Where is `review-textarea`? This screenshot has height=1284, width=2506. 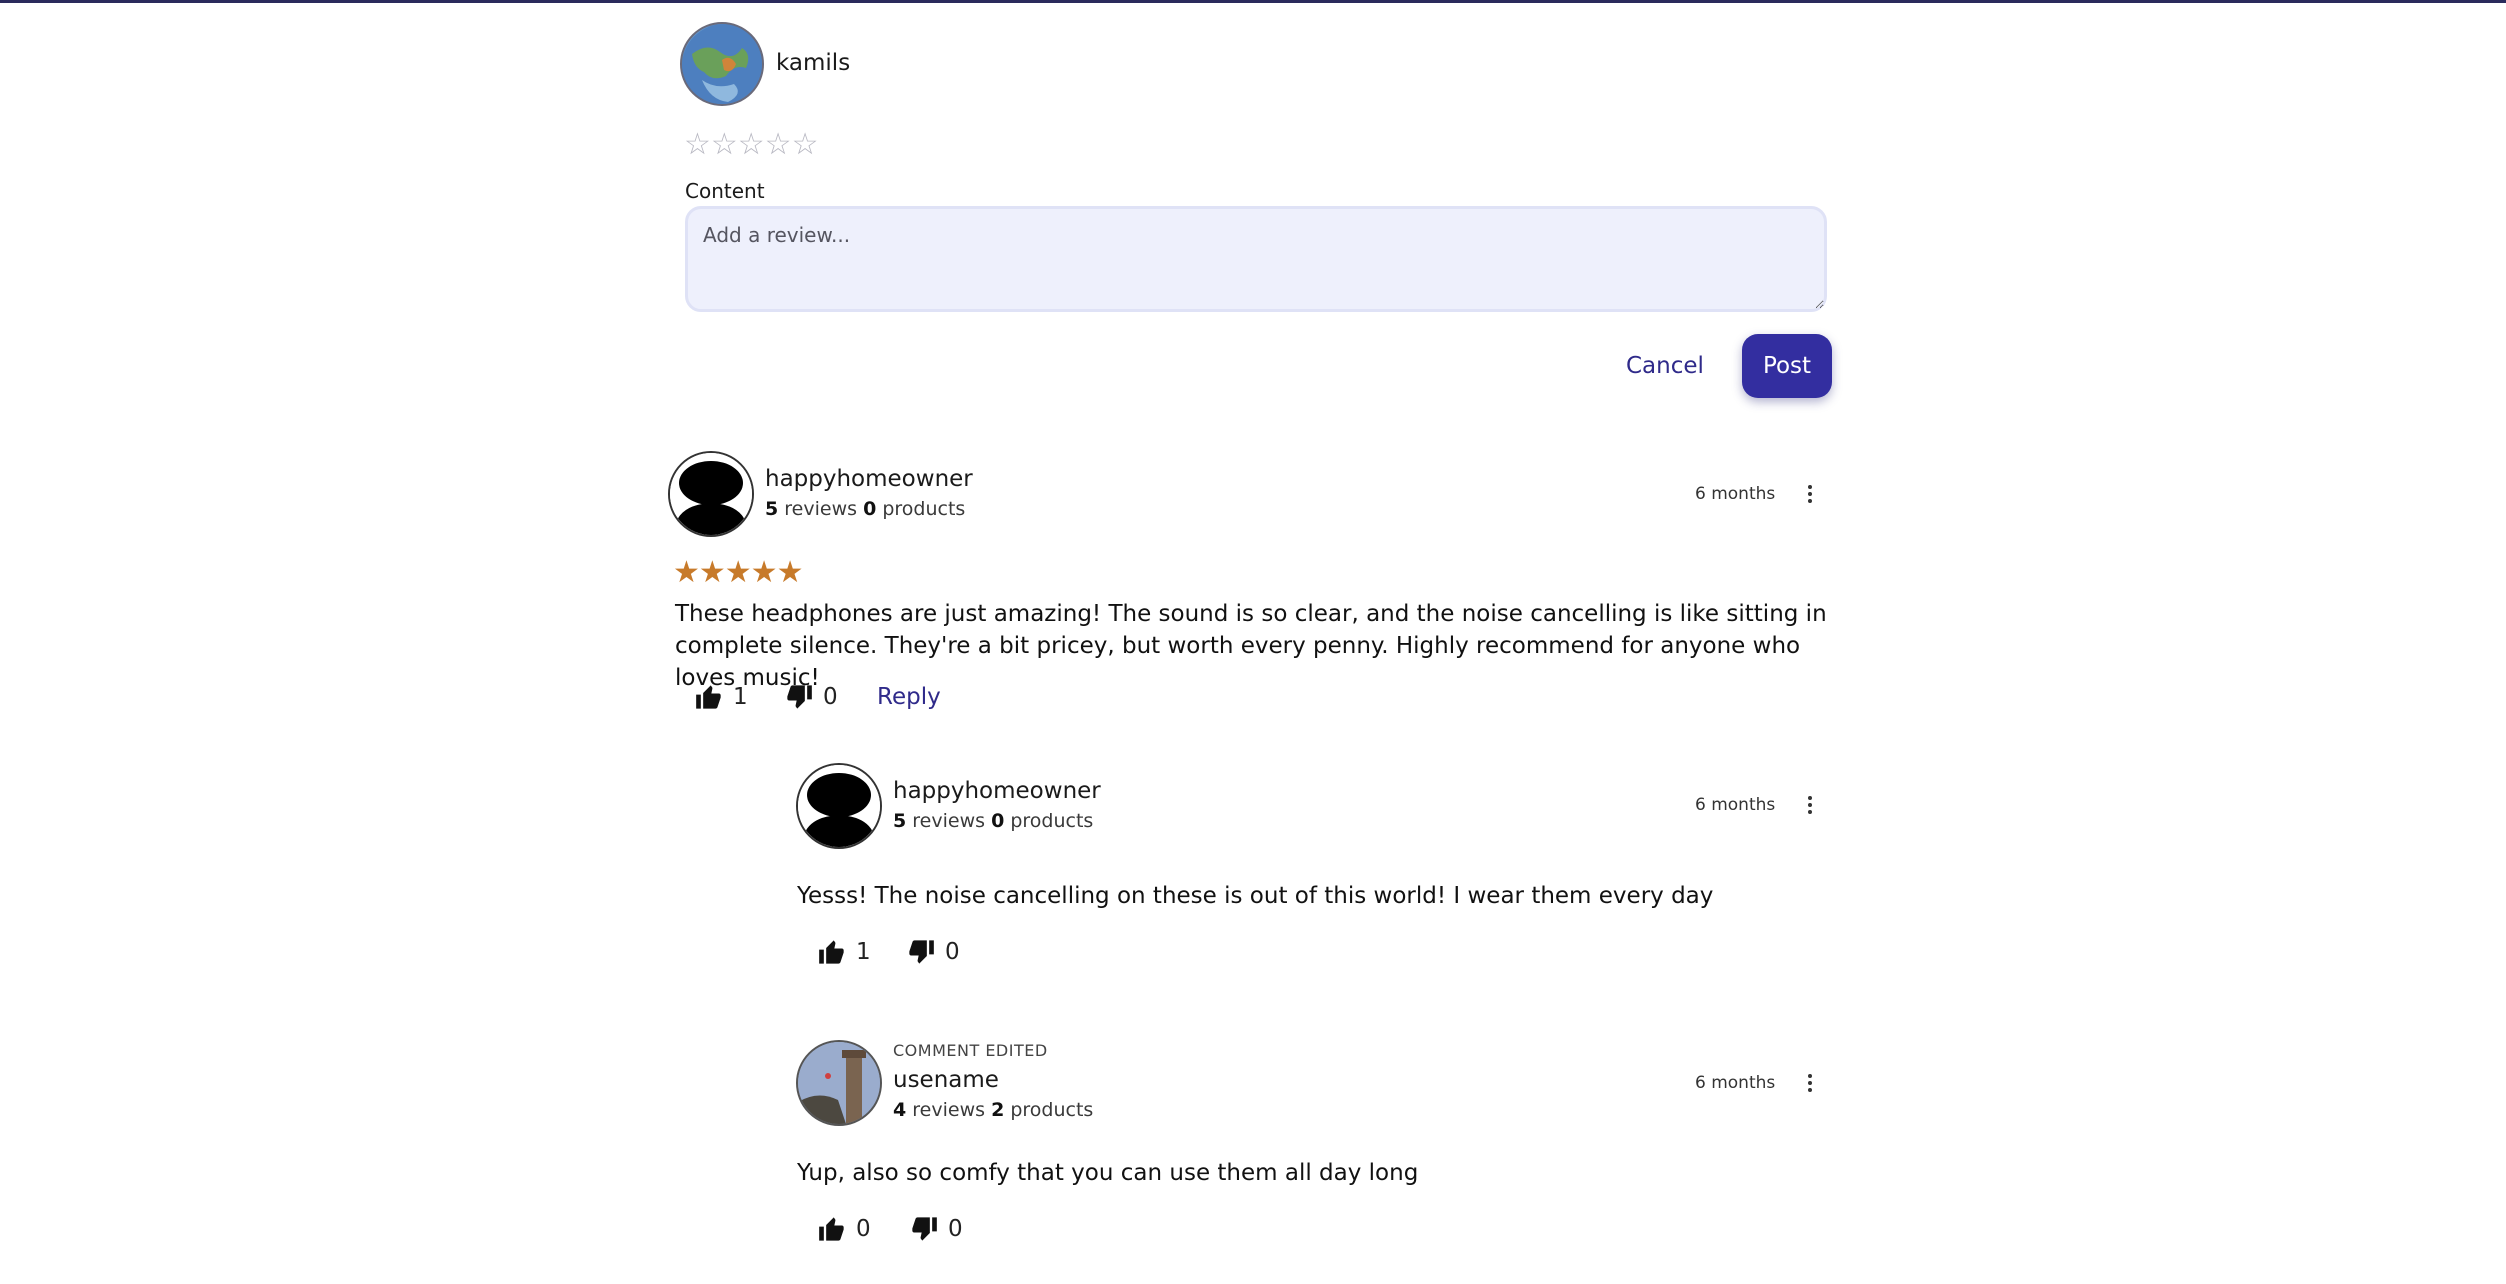 review-textarea is located at coordinates (1256, 259).